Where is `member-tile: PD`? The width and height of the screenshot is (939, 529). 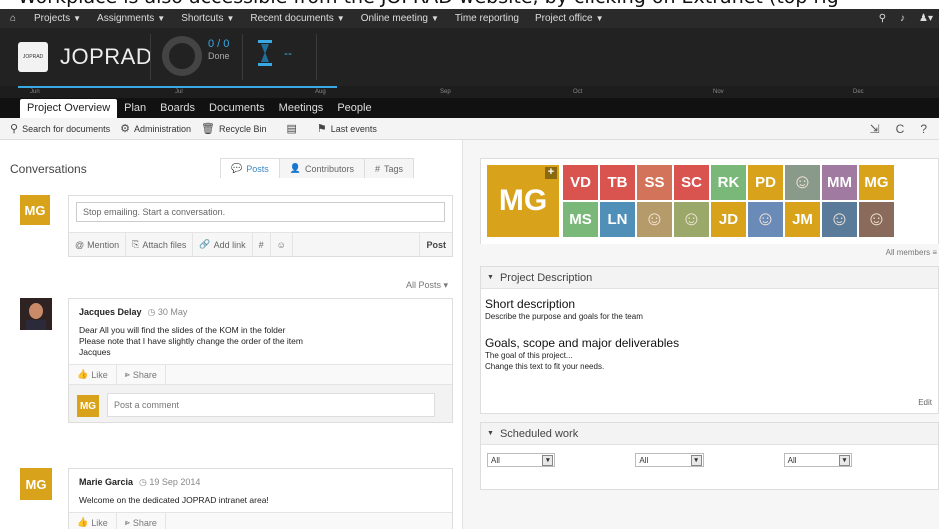 member-tile: PD is located at coordinates (765, 182).